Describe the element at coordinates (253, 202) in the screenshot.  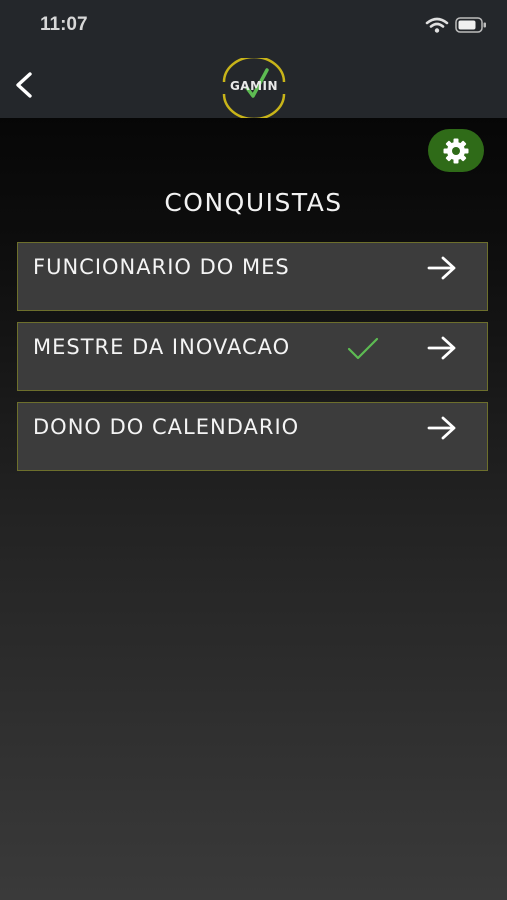
I see `page-title: CONQUISTAS` at that location.